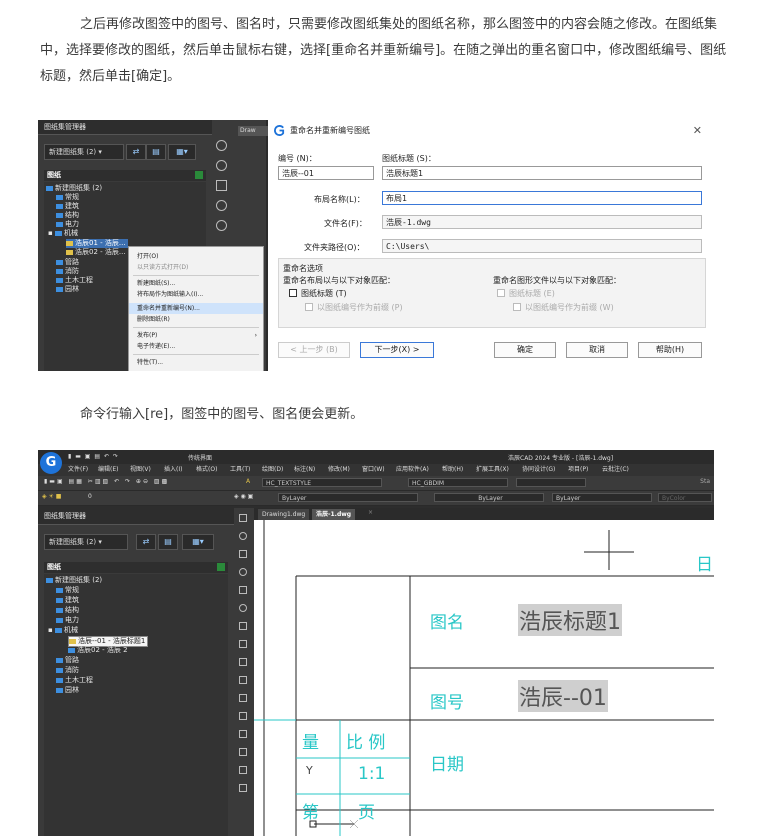  I want to click on tab-drawing1: Drawing1.dwg, so click(284, 514).